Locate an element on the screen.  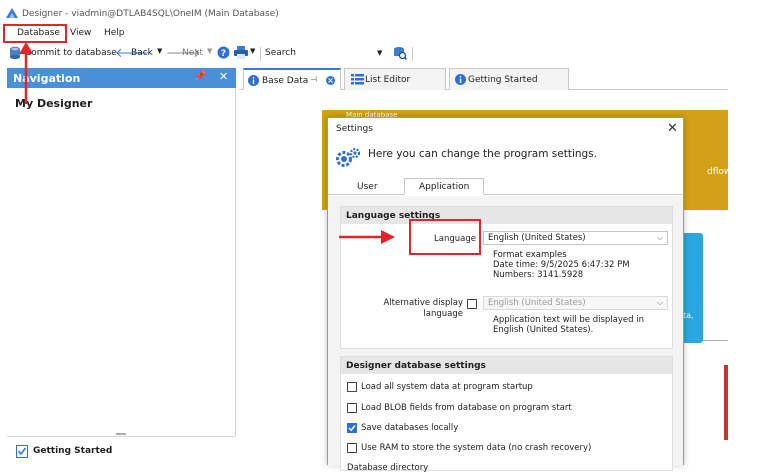
menu-database: Database is located at coordinates (38, 33).